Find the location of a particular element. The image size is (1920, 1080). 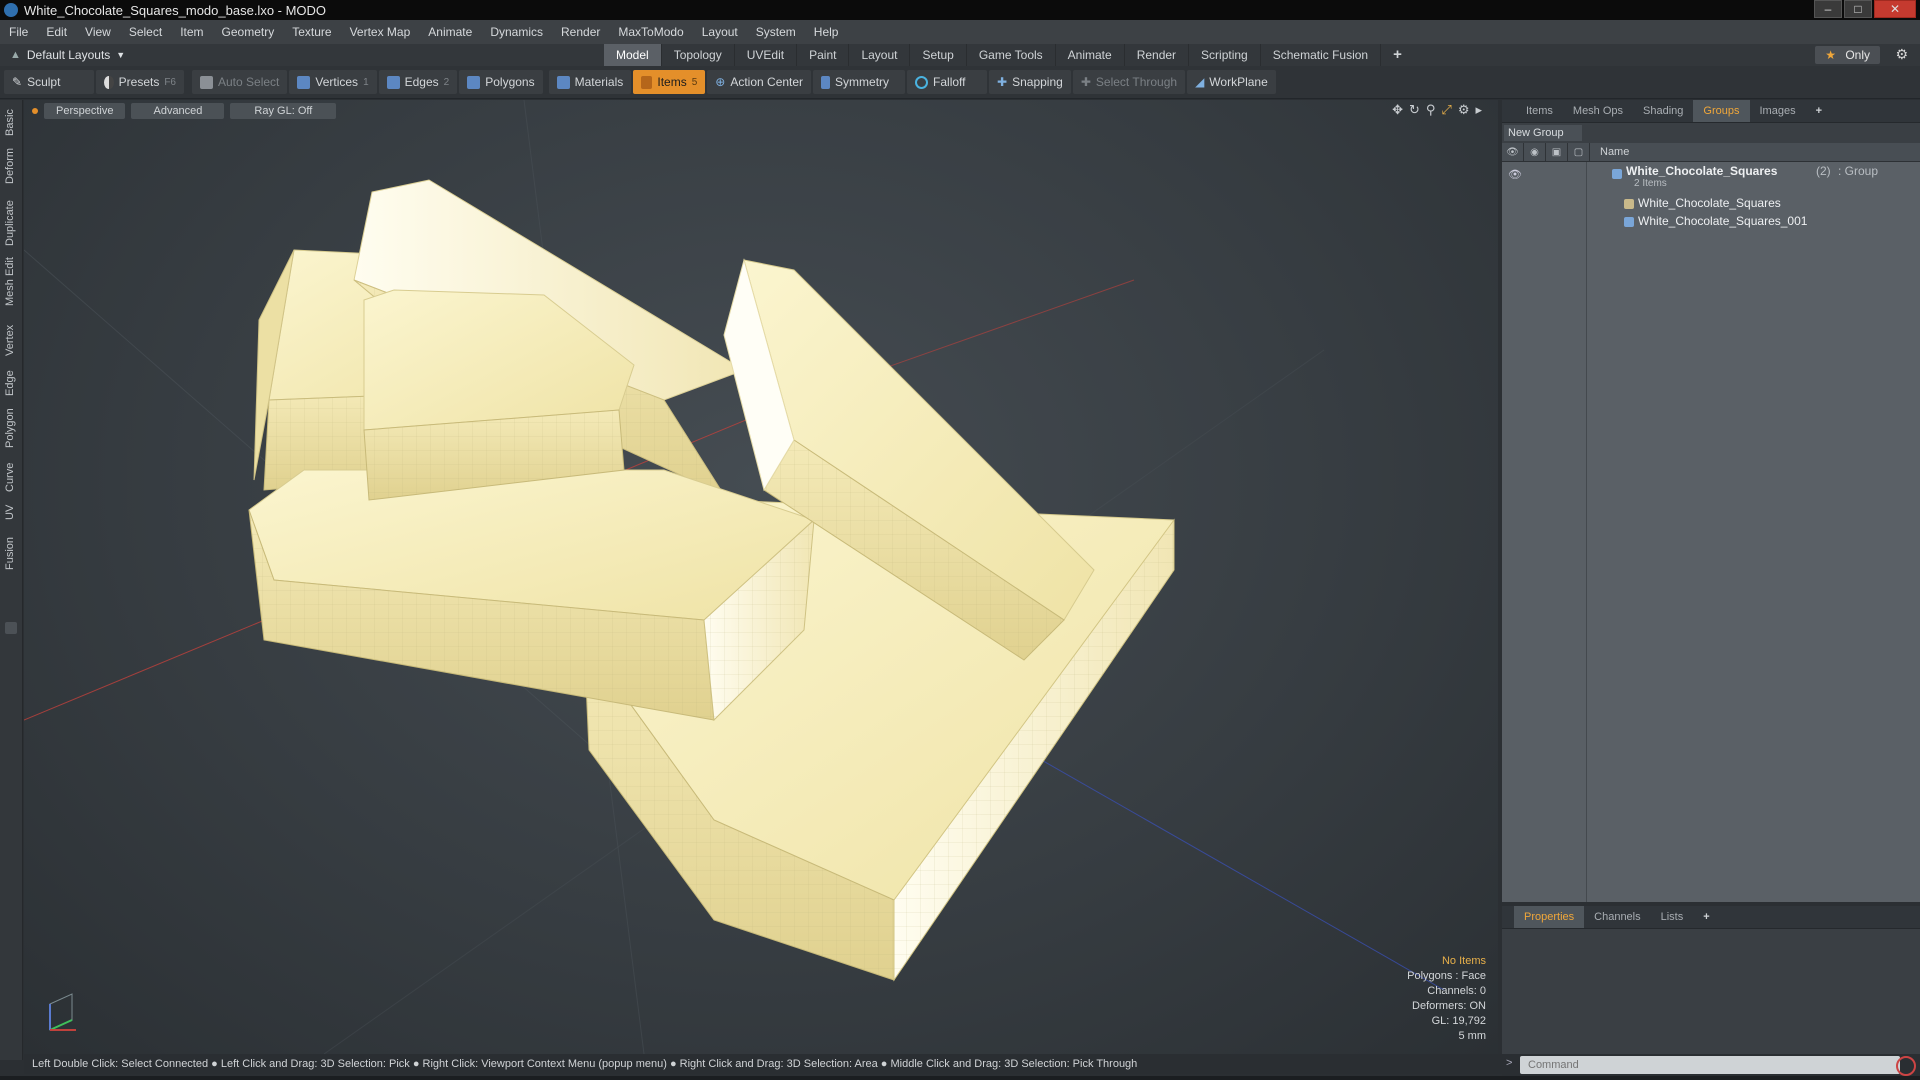

list-item: White_Chocolate_Squares is located at coordinates (1711, 205).